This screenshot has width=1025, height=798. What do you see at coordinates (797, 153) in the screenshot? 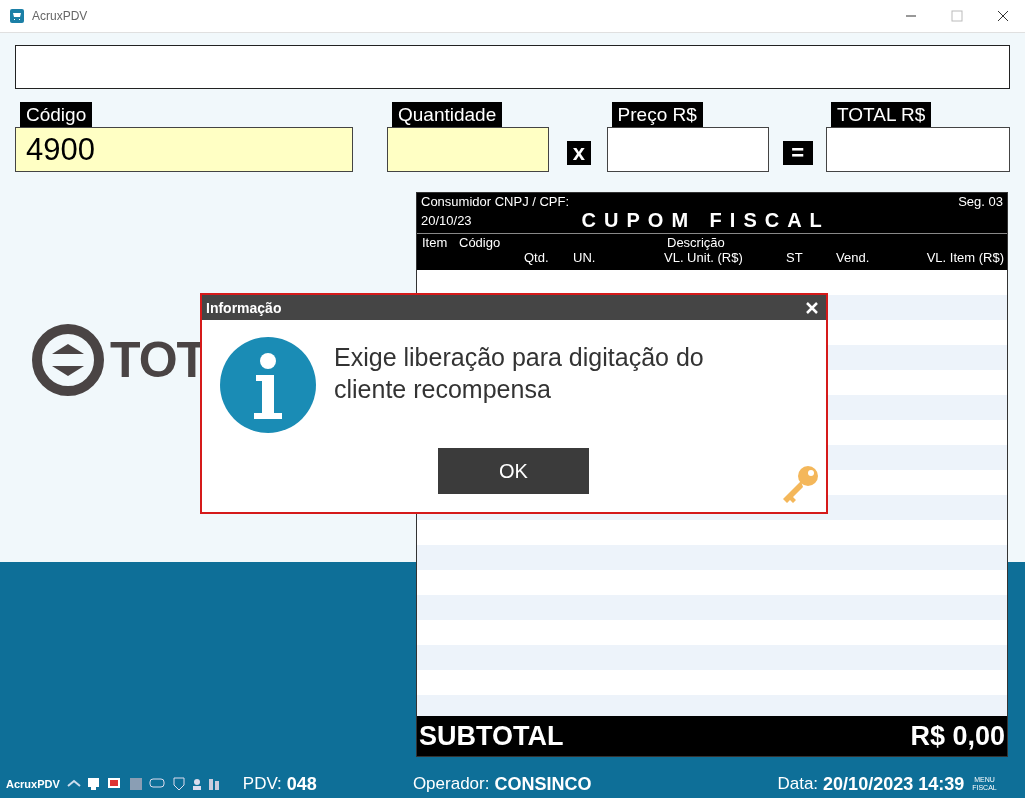
I see `operator-sign: =` at bounding box center [797, 153].